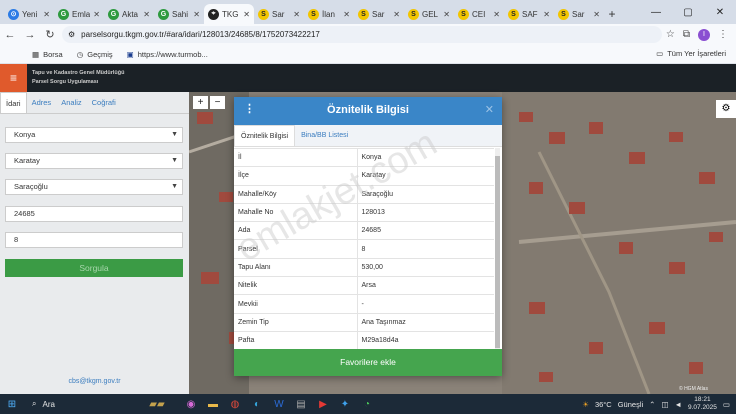 The width and height of the screenshot is (736, 414). Describe the element at coordinates (413, 14) in the screenshot. I see `sahibinden-icon: S` at that location.